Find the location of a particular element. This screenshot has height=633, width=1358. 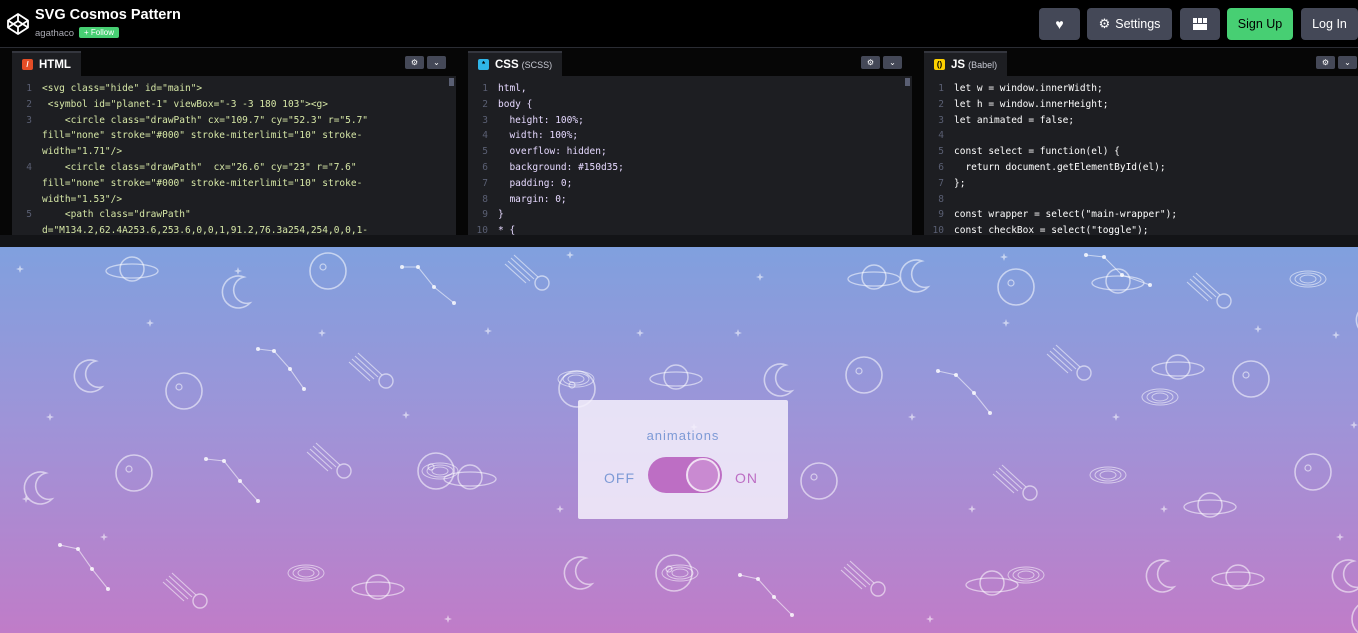

code-line: 5 overflow: hidden; is located at coordinates (690, 152).